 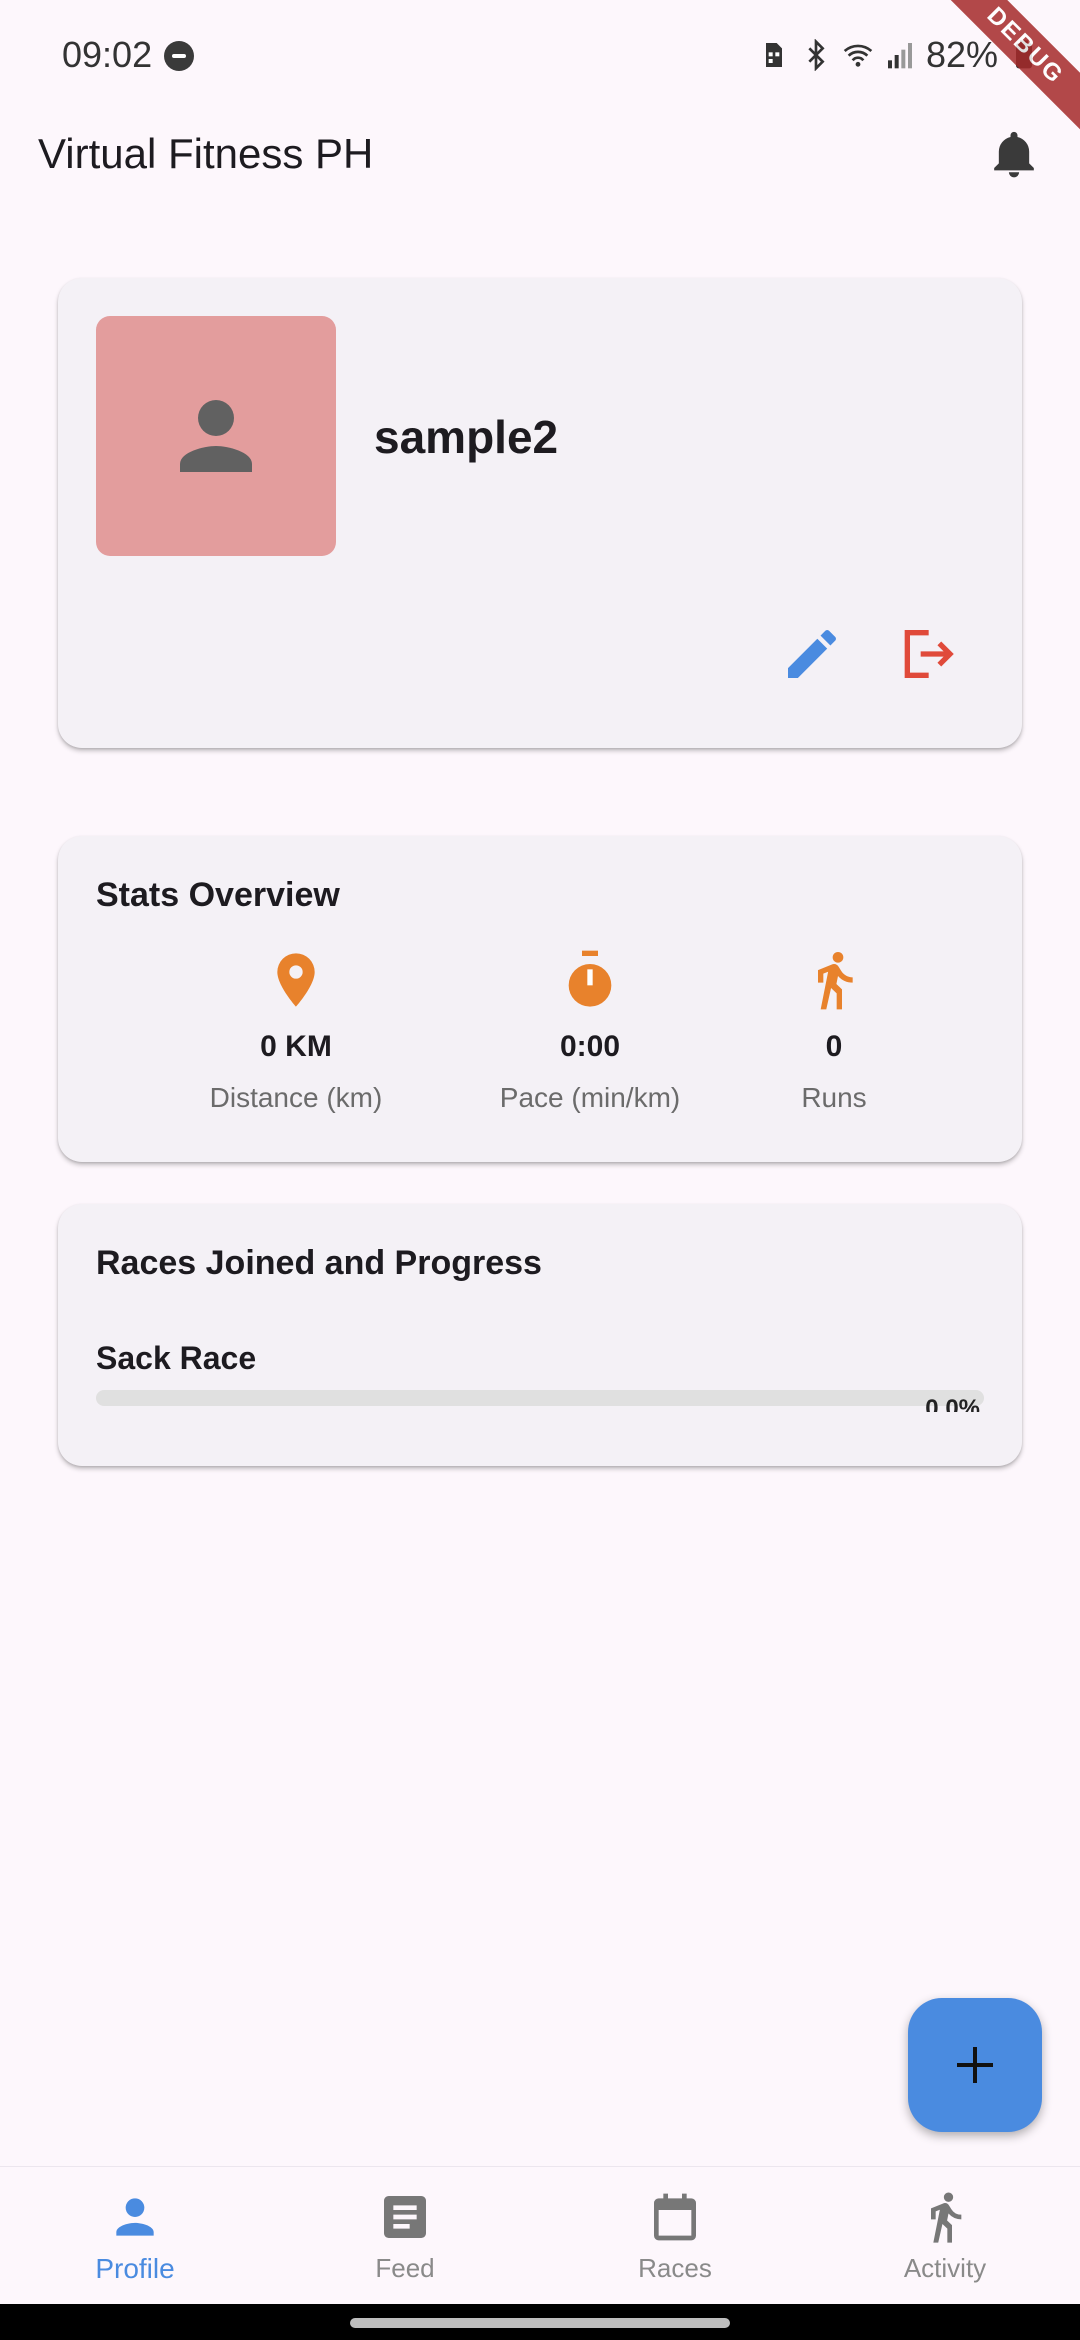 I want to click on stat-label: Runs, so click(x=834, y=1097).